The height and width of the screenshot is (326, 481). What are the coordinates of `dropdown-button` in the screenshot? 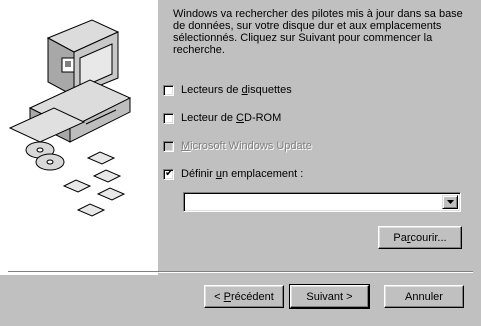 It's located at (450, 202).